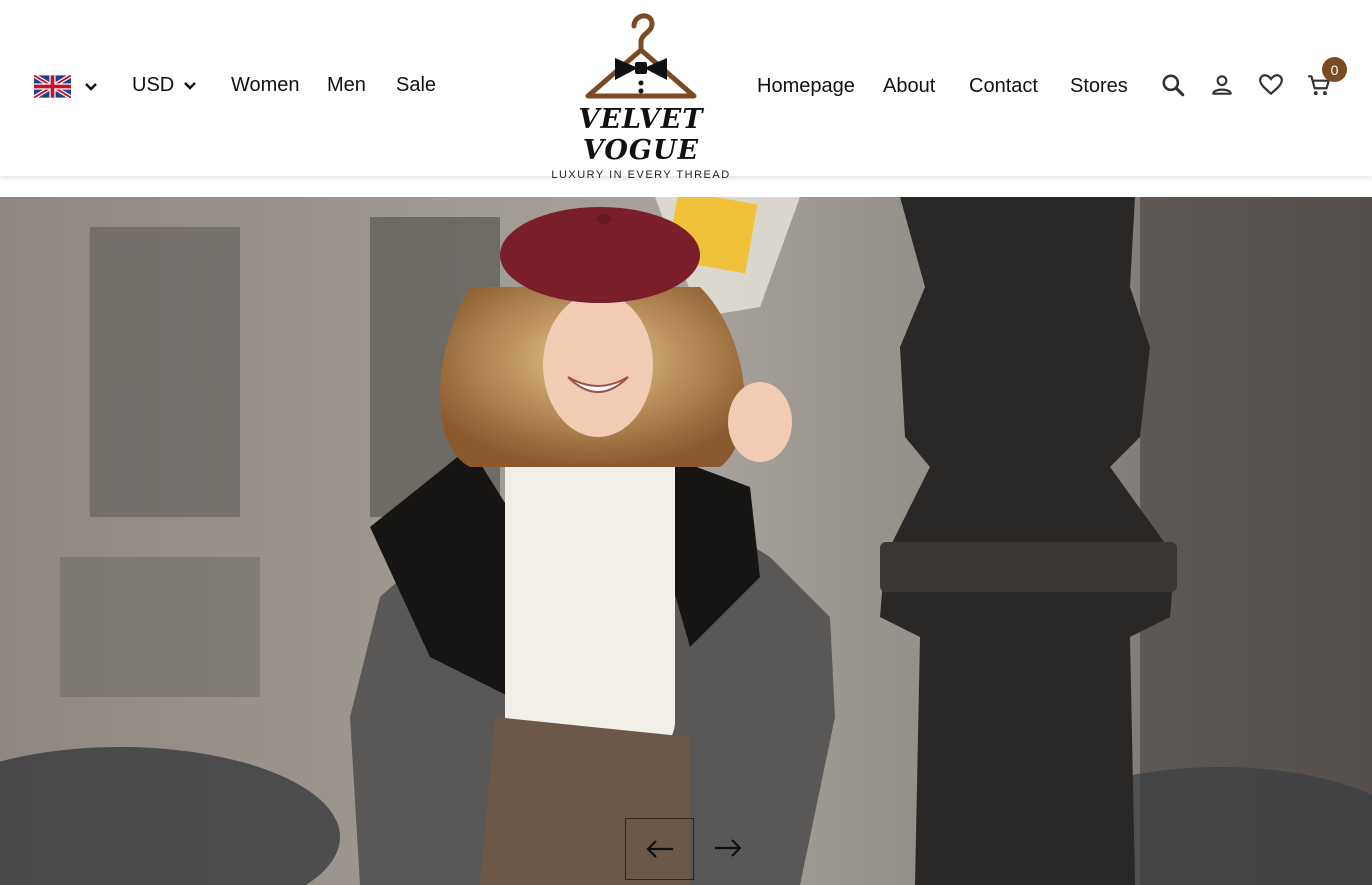 This screenshot has width=1372, height=885. What do you see at coordinates (641, 135) in the screenshot?
I see `brand-name: VELVET VOGUE` at bounding box center [641, 135].